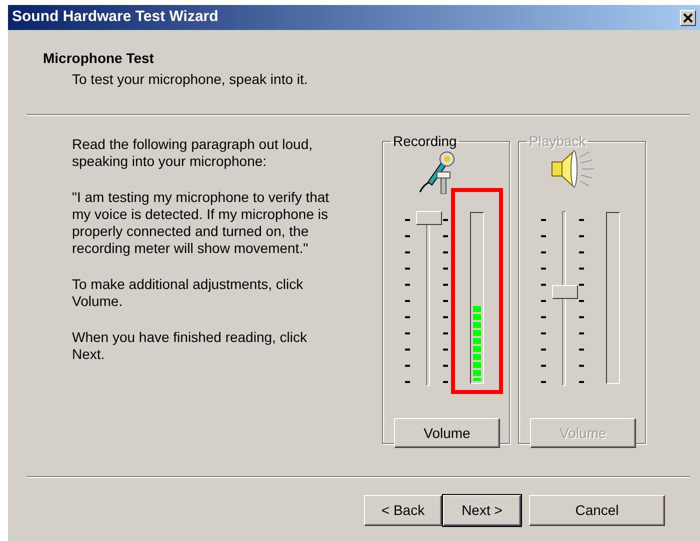 The image size is (700, 541). What do you see at coordinates (188, 293) in the screenshot?
I see `instruction-text: To make additional adjustments, click Volume.` at bounding box center [188, 293].